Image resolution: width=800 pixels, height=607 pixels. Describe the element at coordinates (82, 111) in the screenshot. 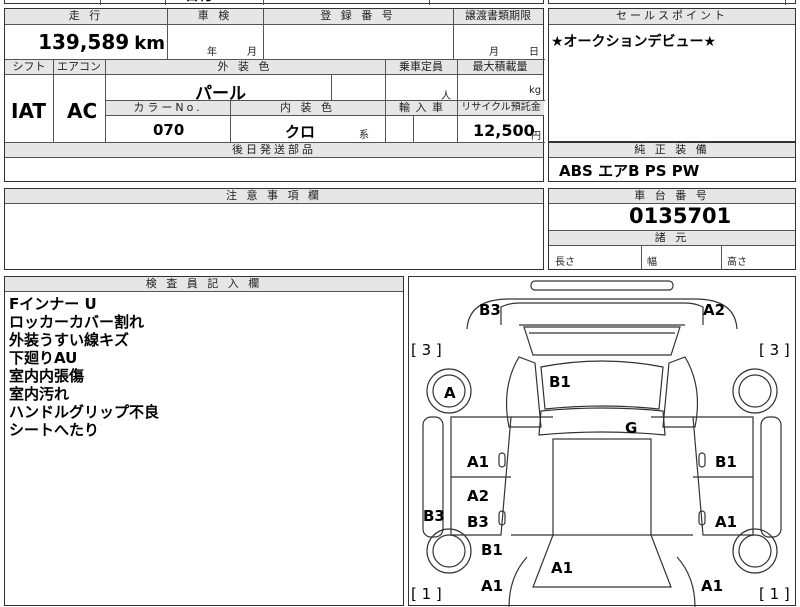

I see `aircon-value: AC` at that location.